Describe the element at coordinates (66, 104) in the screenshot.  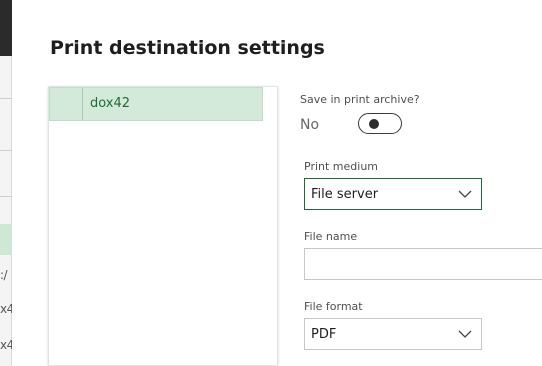
I see `row-selector` at that location.